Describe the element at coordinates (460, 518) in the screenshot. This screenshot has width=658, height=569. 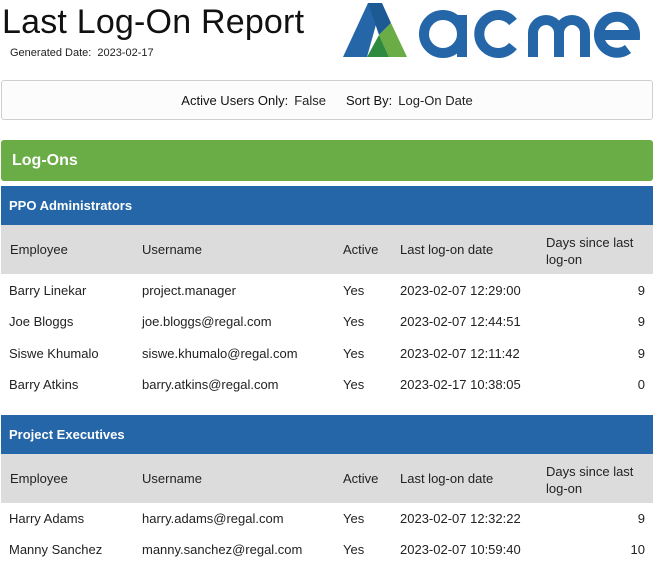
I see `cell-last-logon: 2023-02-07 12:32:22` at that location.